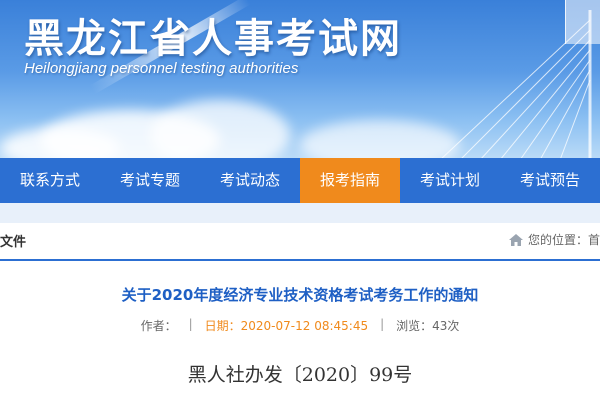 The height and width of the screenshot is (400, 600). What do you see at coordinates (300, 213) in the screenshot?
I see `nav-shadow-strip` at bounding box center [300, 213].